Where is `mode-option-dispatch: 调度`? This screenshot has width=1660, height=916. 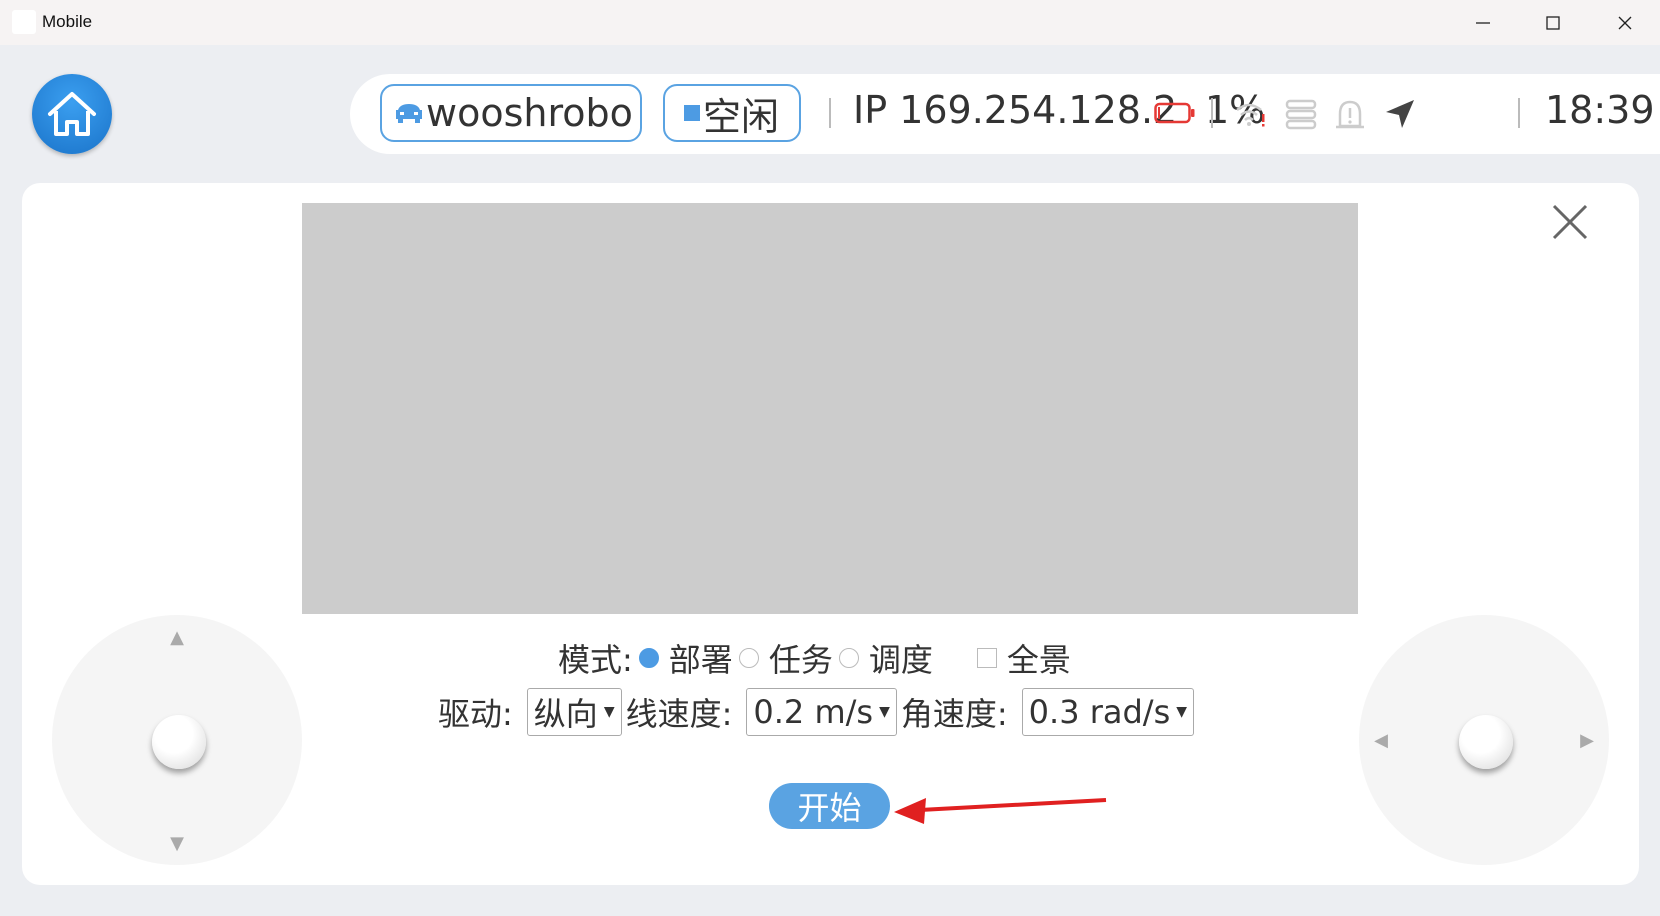 mode-option-dispatch: 调度 is located at coordinates (901, 658).